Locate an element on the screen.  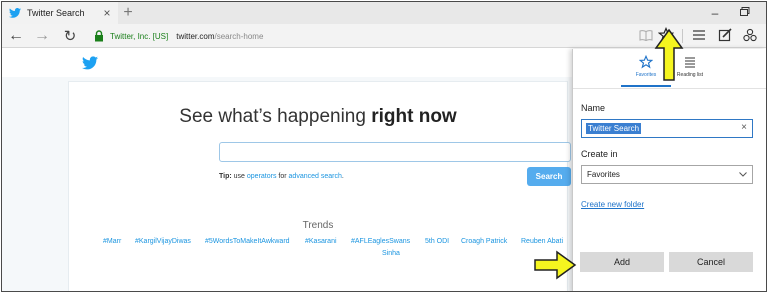
tab-strip: Twitter Search × + – is located at coordinates (384, 13).